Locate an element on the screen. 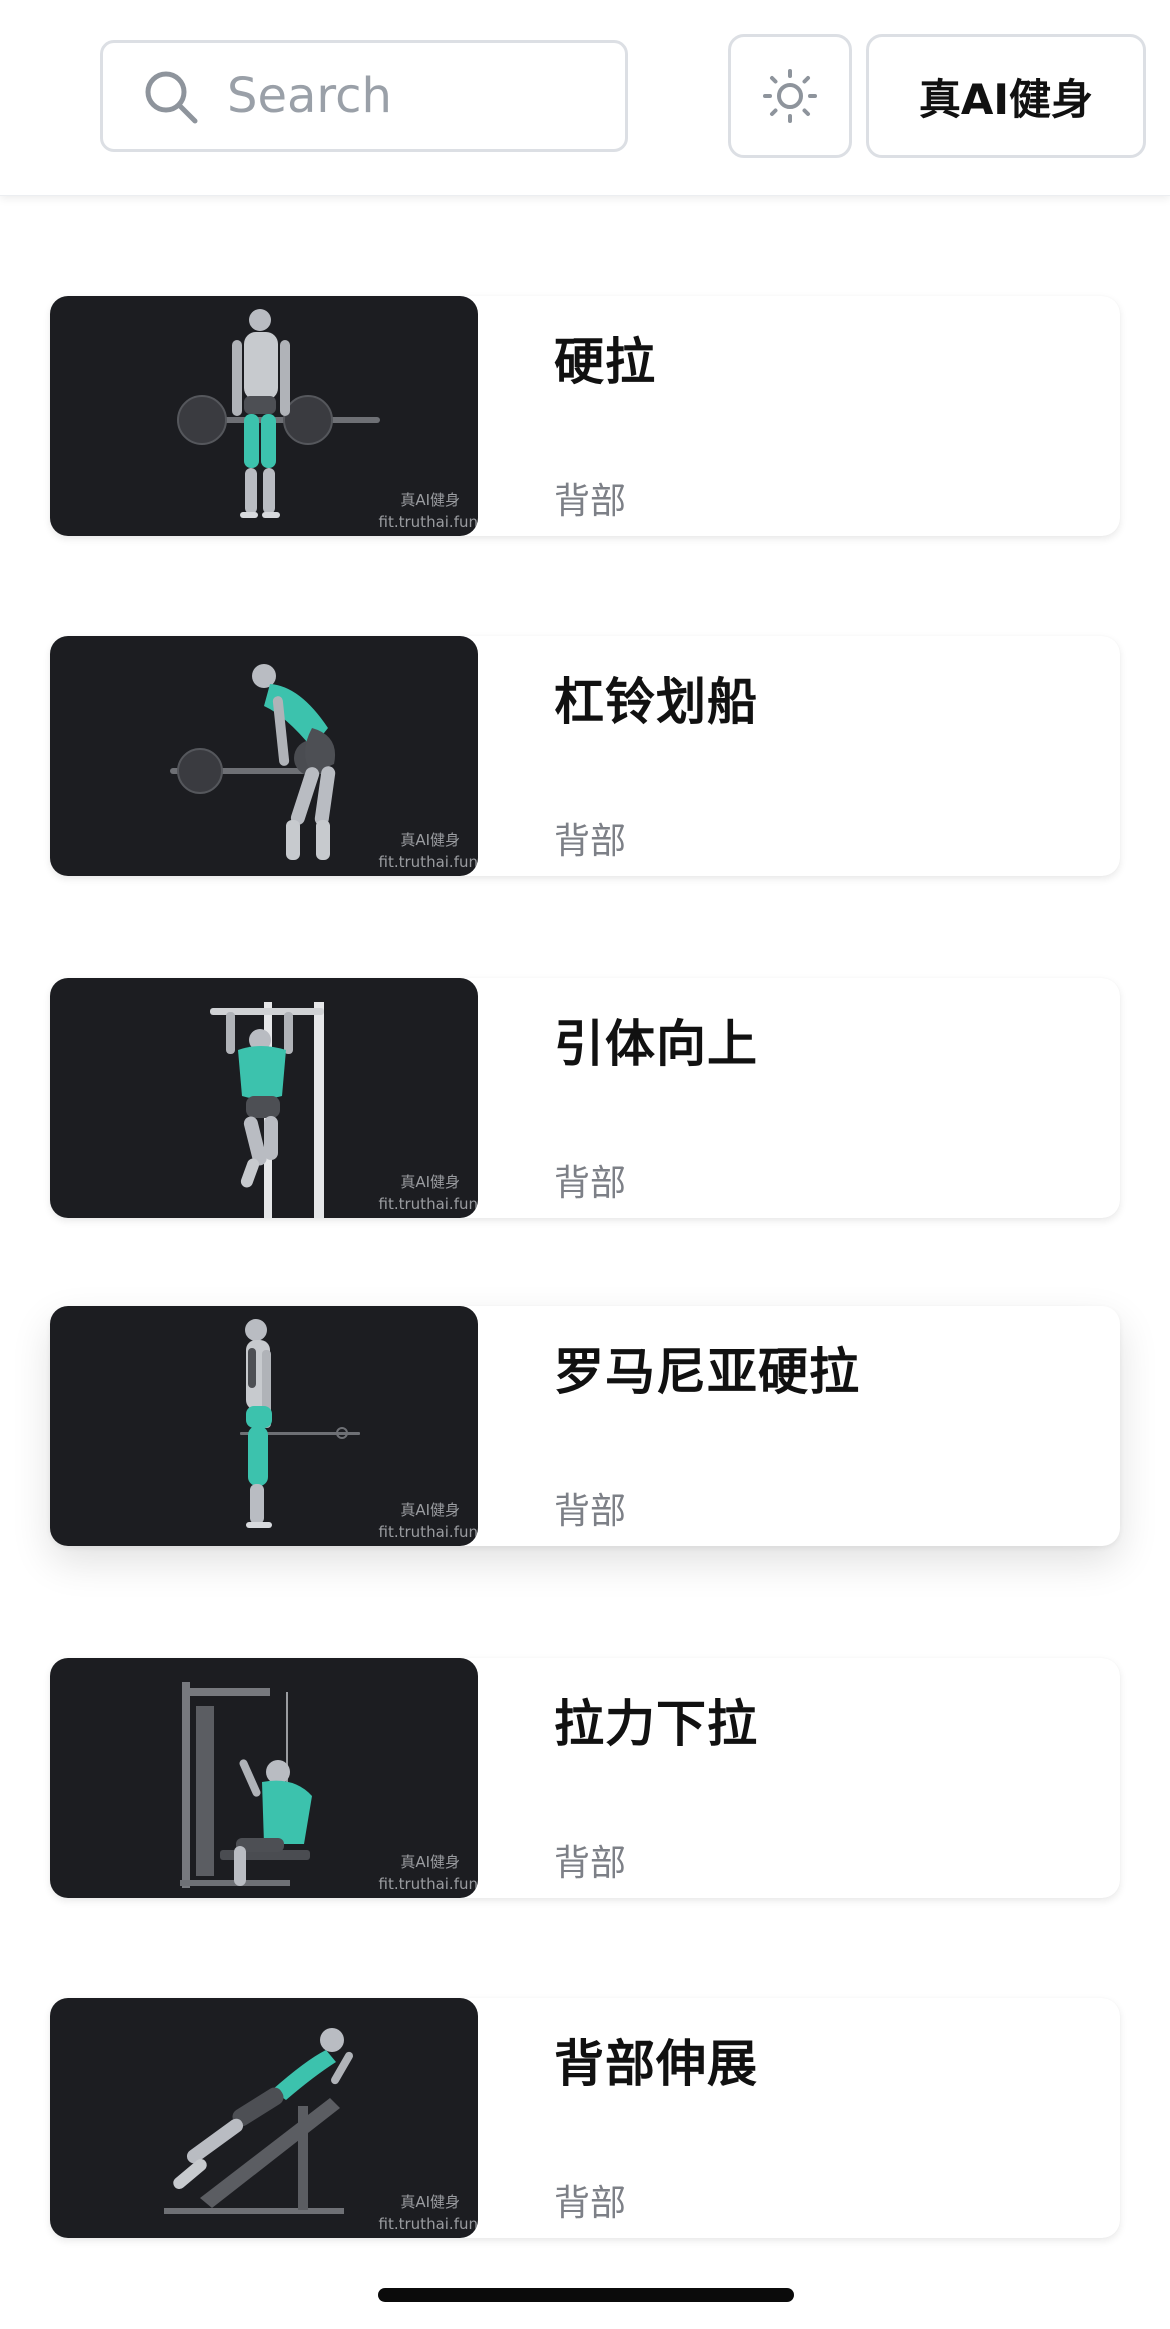 The image size is (1170, 2329). top-bar: 真AI健身 is located at coordinates (585, 98).